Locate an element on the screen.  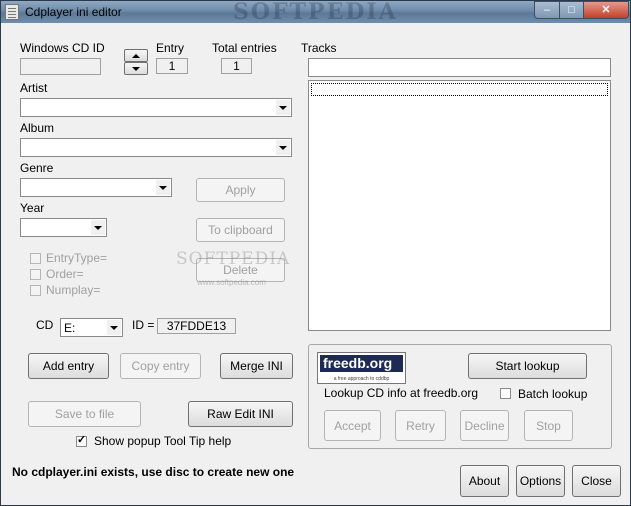
id-label: ID = is located at coordinates (143, 325).